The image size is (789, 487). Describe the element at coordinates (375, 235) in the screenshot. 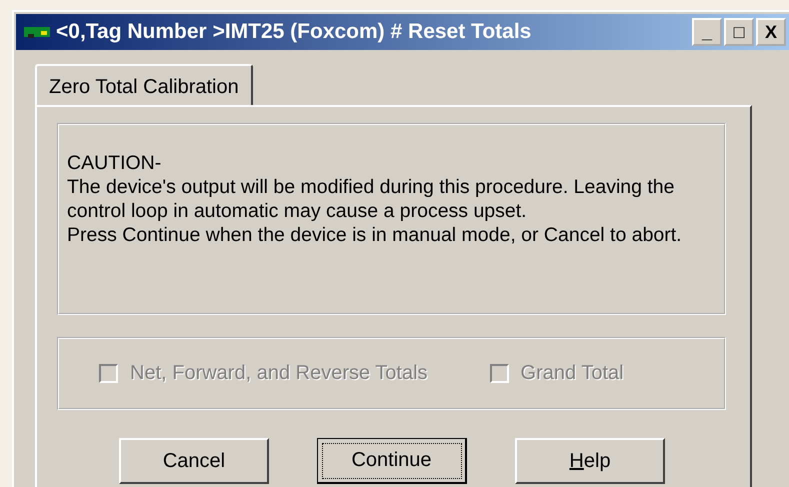

I see `caution-text: Press Continue when the device is in manual mode, or Cancel to abort.` at that location.